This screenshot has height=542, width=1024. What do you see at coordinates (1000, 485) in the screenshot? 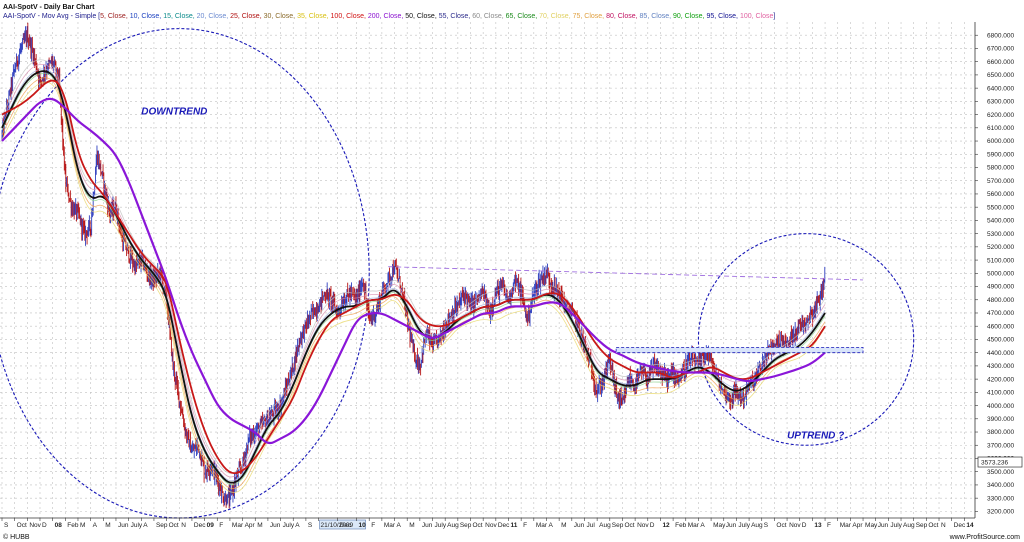
I see `y-tick-label: 3400.000` at bounding box center [1000, 485].